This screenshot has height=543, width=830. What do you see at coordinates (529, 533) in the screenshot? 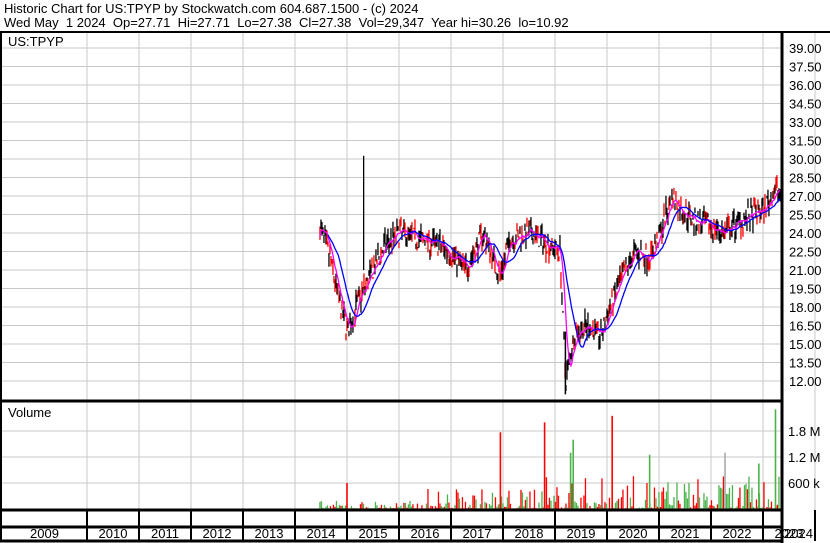
I see `x-tick-label: 2018` at bounding box center [529, 533].